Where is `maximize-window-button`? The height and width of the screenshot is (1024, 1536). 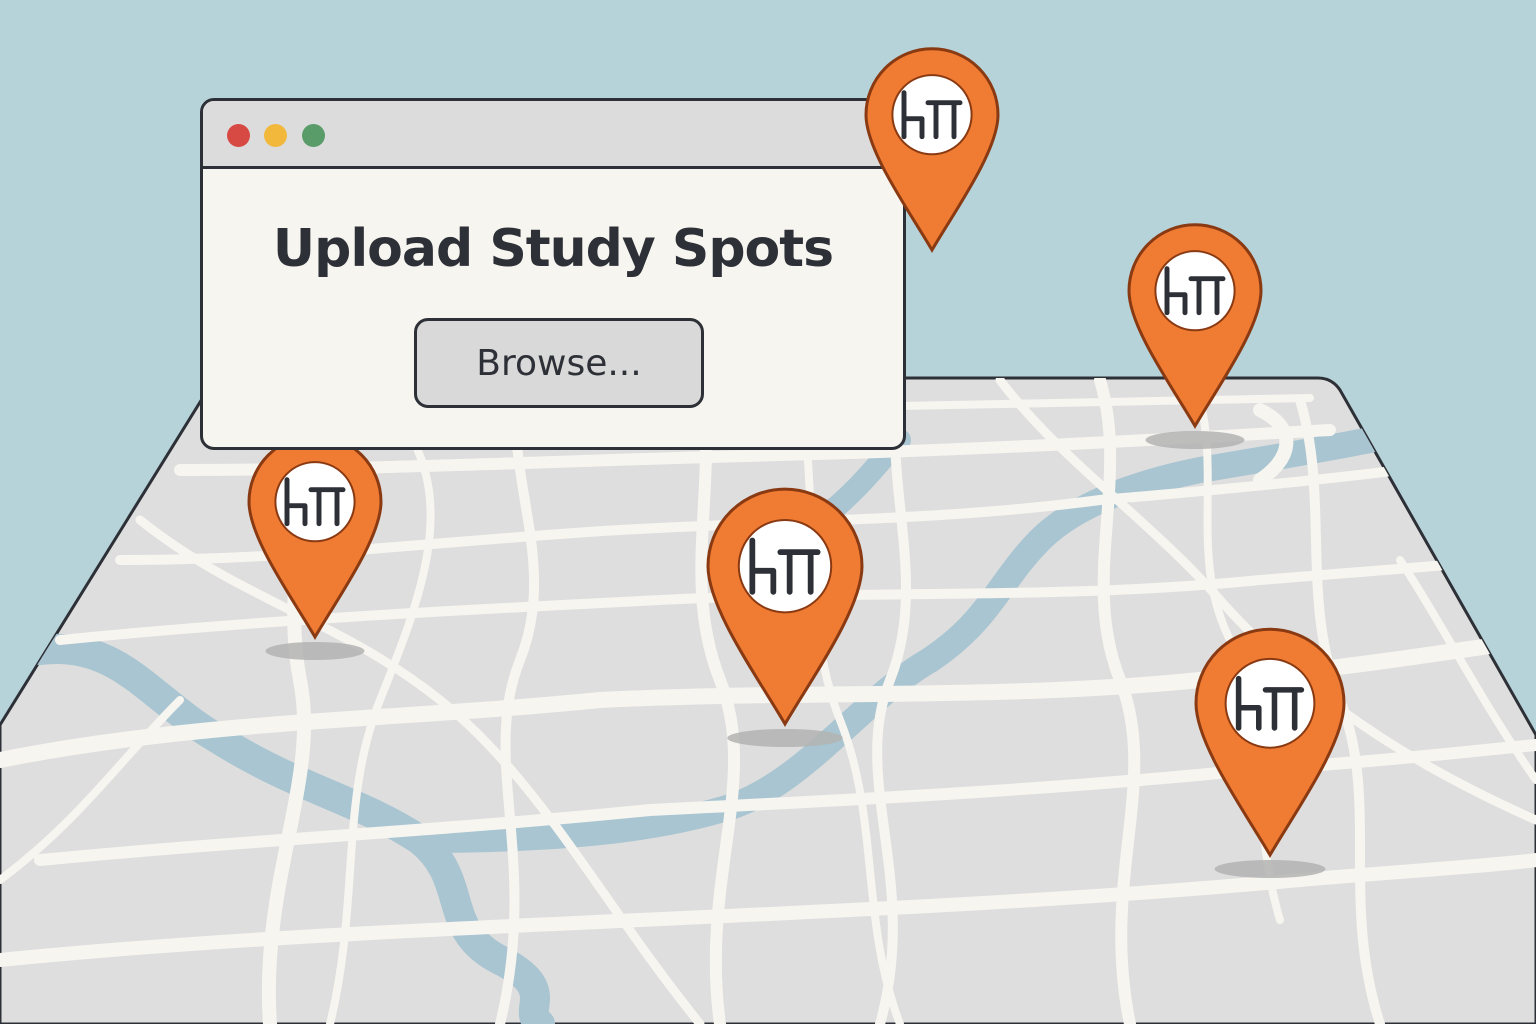 maximize-window-button is located at coordinates (313, 135).